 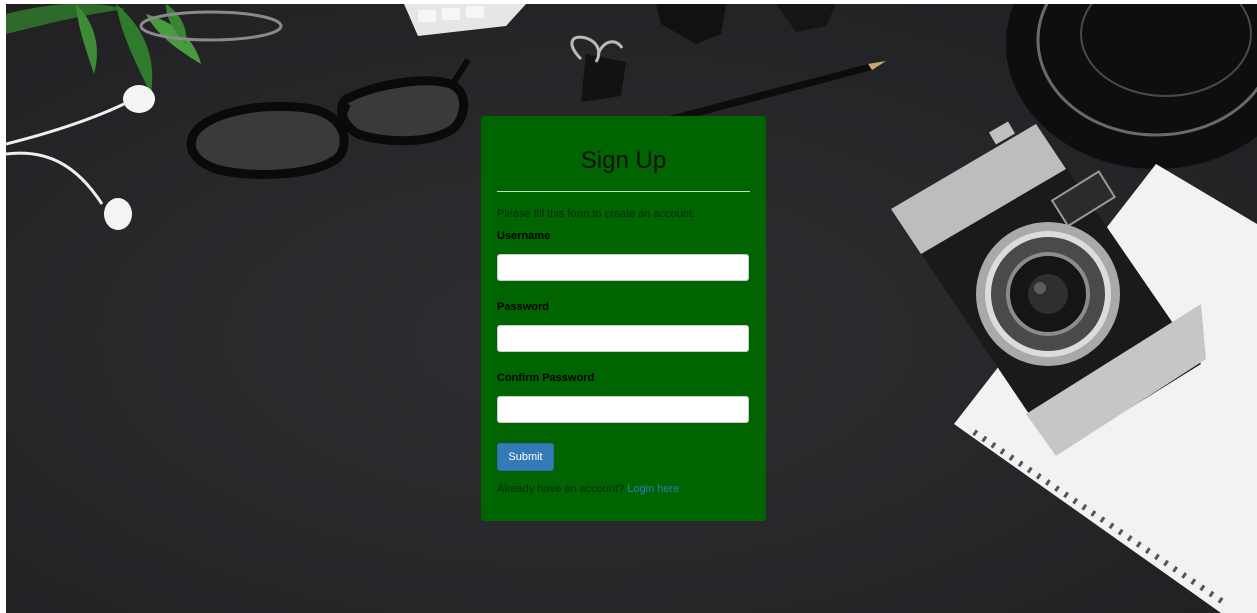 I want to click on submit-button: Submit, so click(x=525, y=457).